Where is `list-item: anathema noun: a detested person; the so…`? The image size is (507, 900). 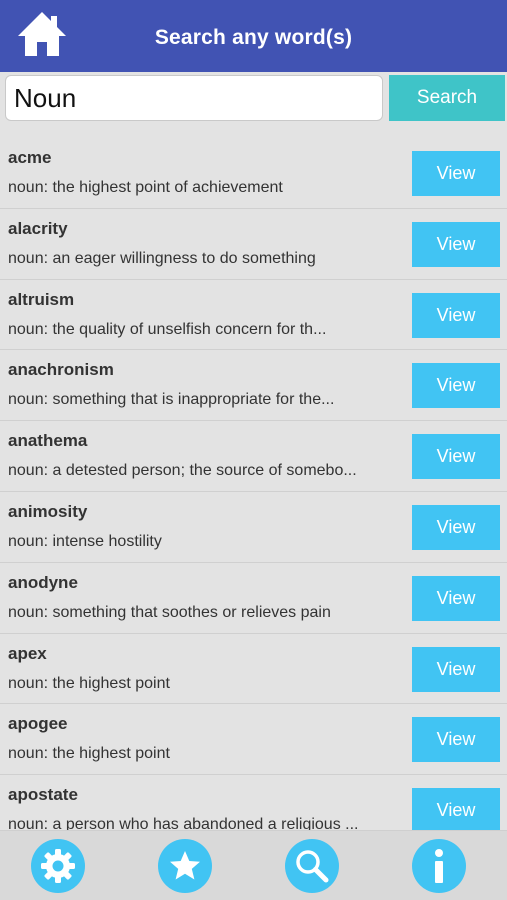 list-item: anathema noun: a detested person; the so… is located at coordinates (253, 456).